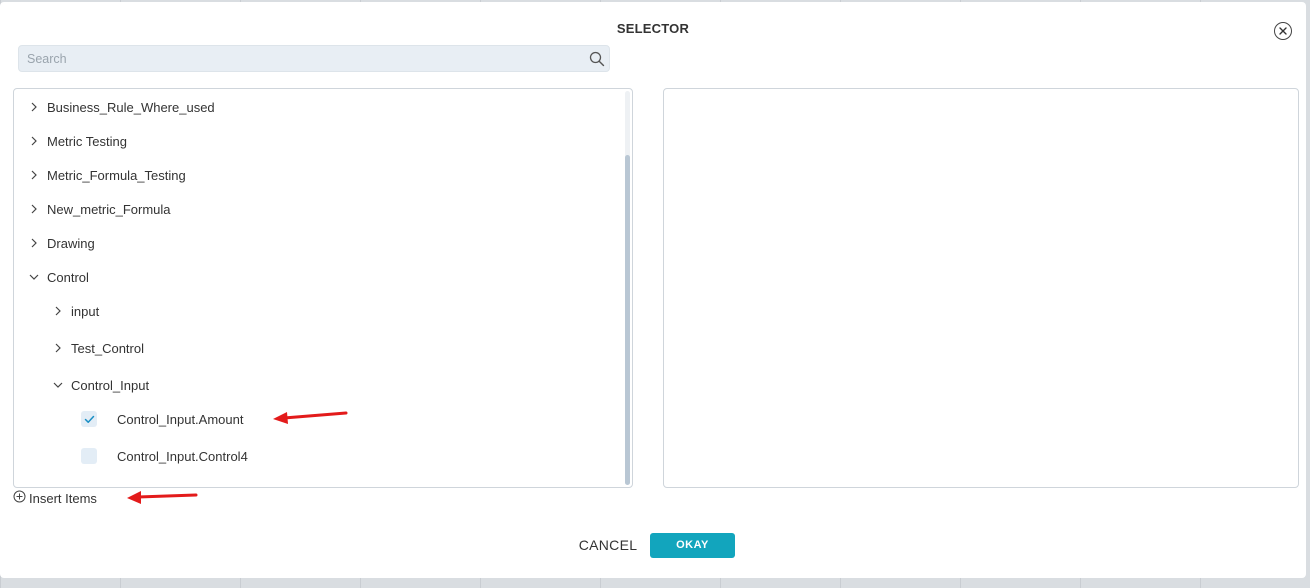  I want to click on tree-item-business-rule-where-used: Business_Rule_Where_used, so click(121, 107).